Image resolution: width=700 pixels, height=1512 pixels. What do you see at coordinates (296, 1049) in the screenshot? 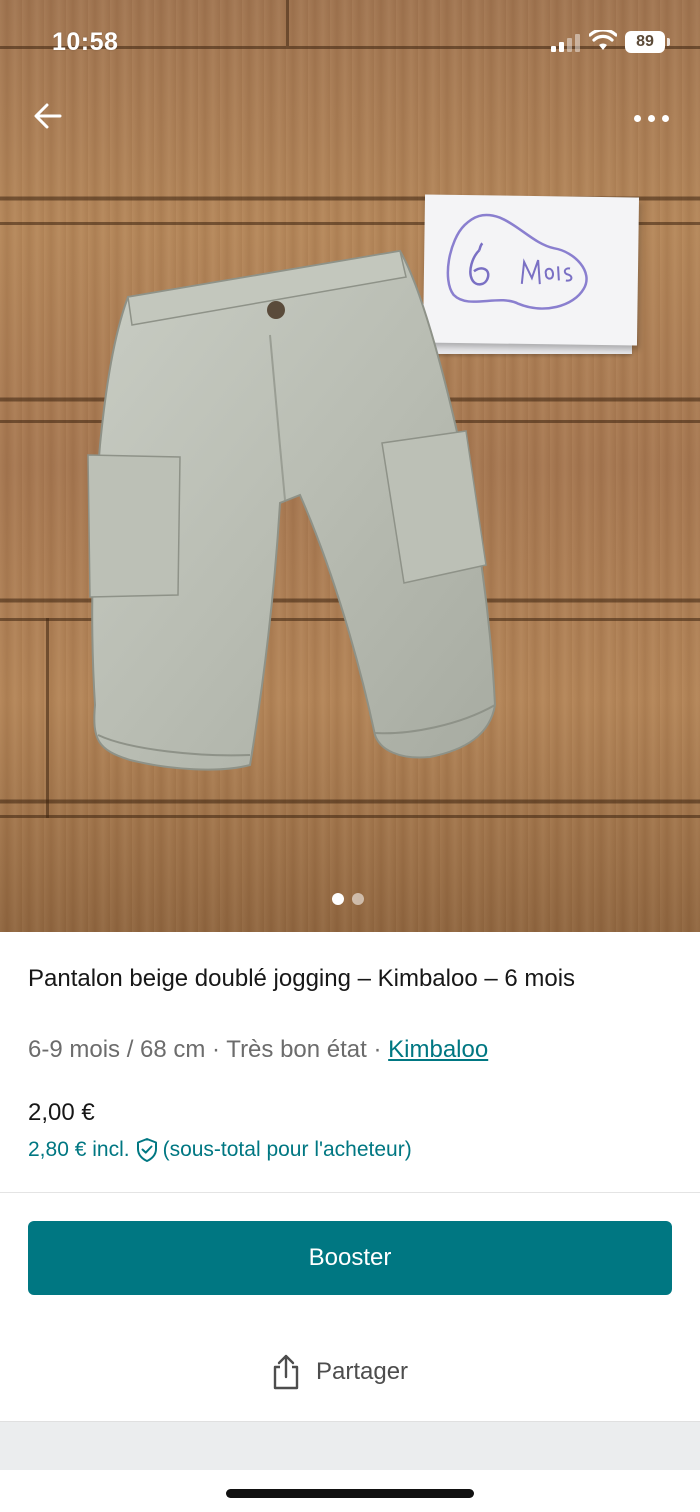
I see `product-condition: Très bon état` at bounding box center [296, 1049].